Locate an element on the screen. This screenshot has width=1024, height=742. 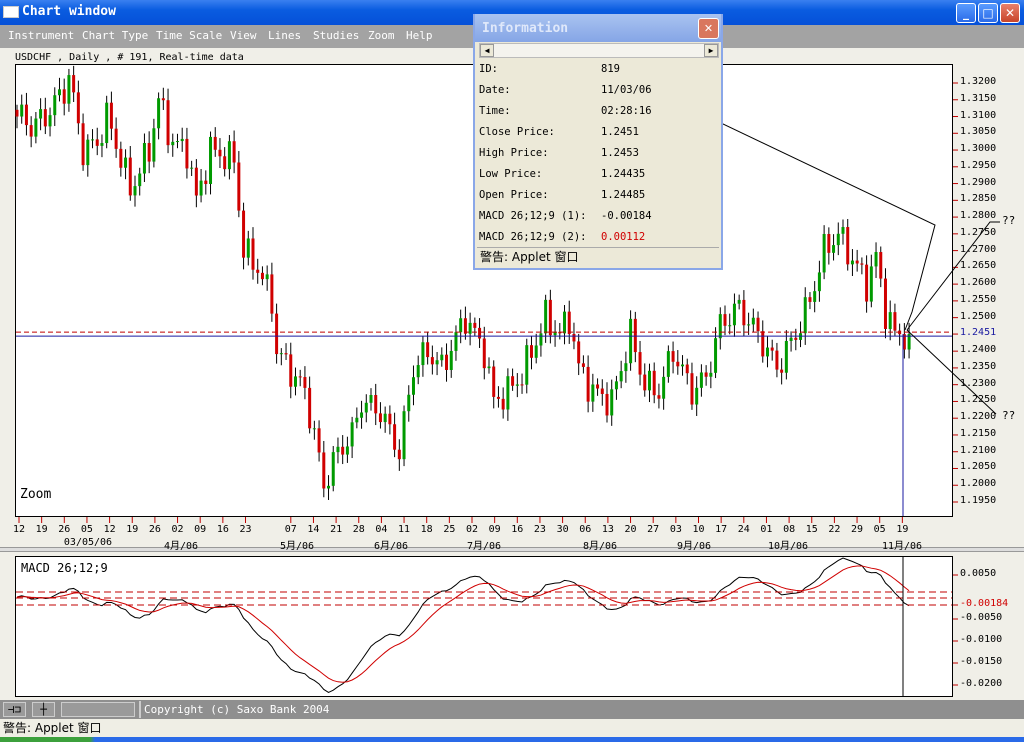
date-tick-label: 22 is located at coordinates (834, 529).